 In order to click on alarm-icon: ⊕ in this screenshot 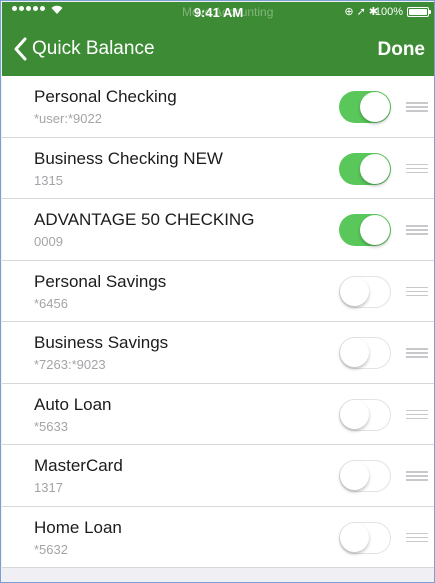, I will do `click(350, 12)`.